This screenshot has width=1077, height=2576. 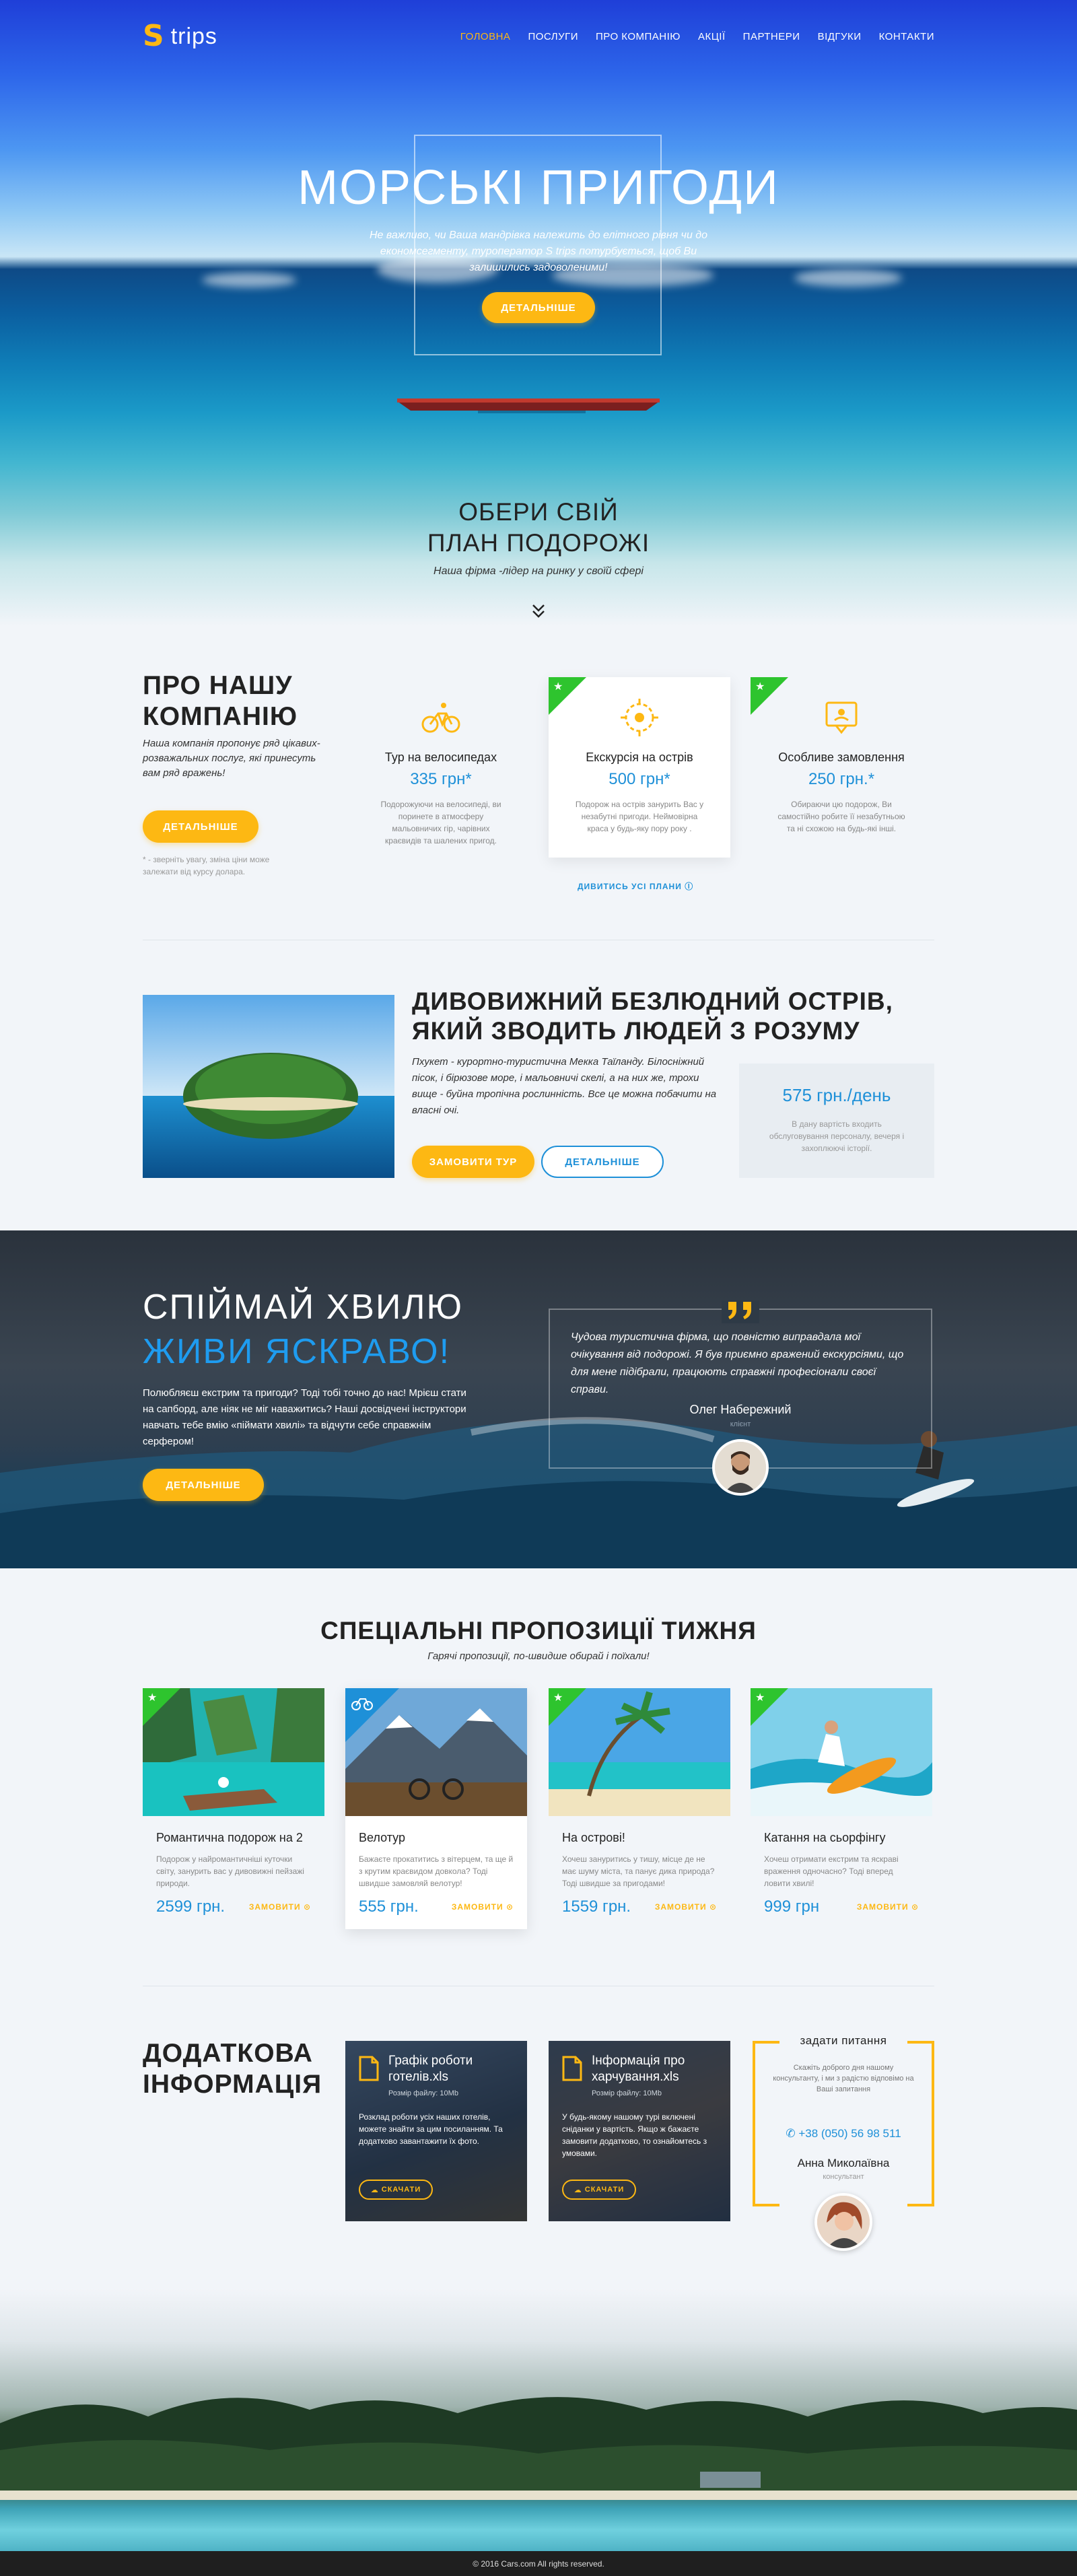 I want to click on plan-title: ОБЕРИ СВІЙ ПЛАН ПОДОРОЖІ, so click(x=538, y=528).